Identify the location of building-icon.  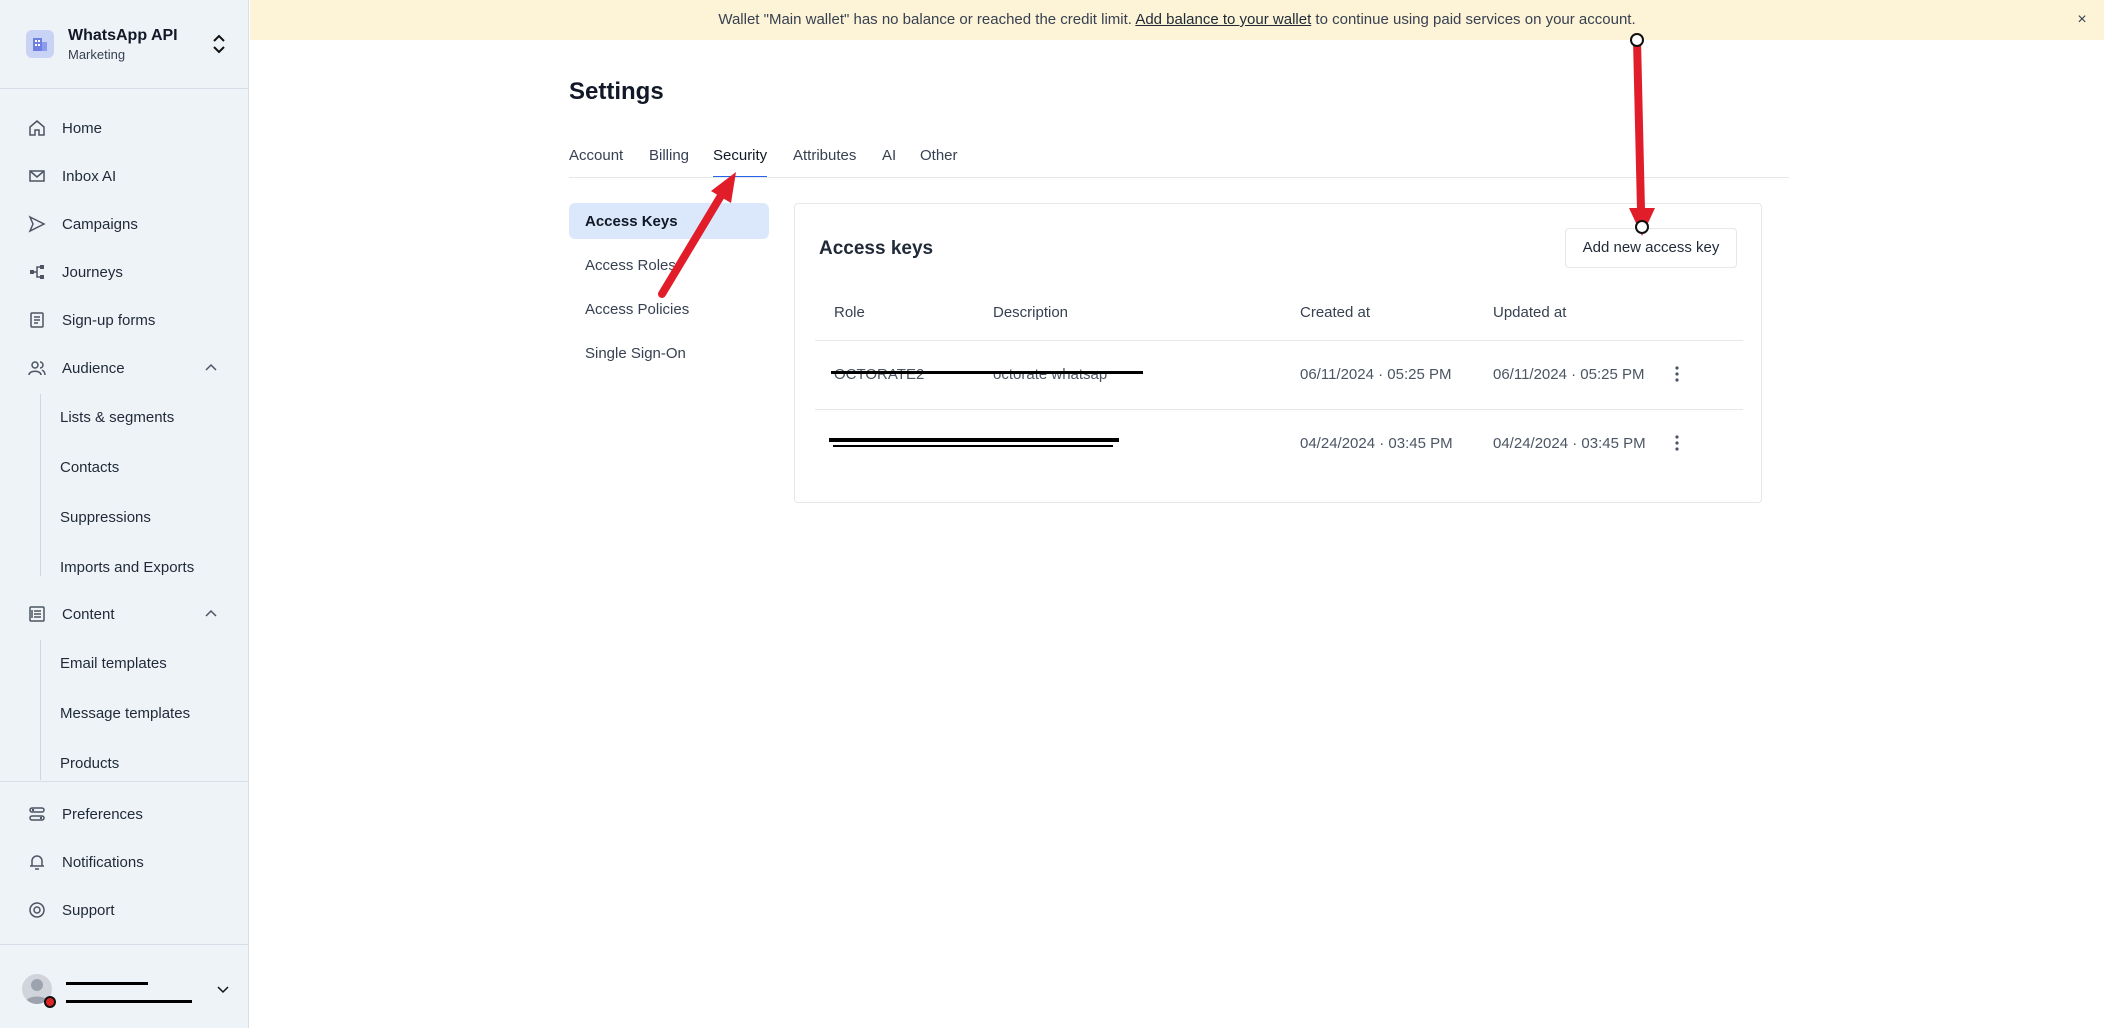
(40, 44).